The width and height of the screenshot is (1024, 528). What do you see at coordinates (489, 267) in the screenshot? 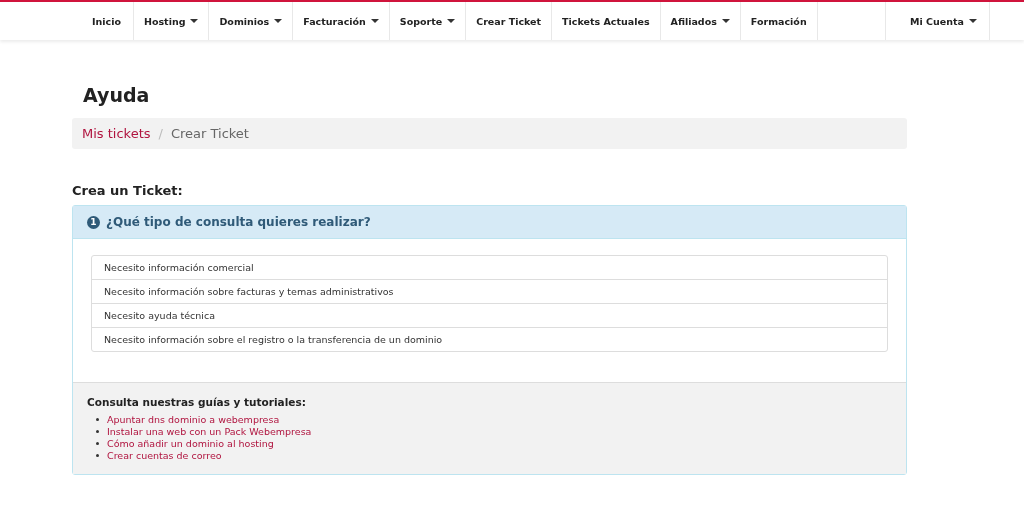
I see `option-item: Necesito información comercial` at bounding box center [489, 267].